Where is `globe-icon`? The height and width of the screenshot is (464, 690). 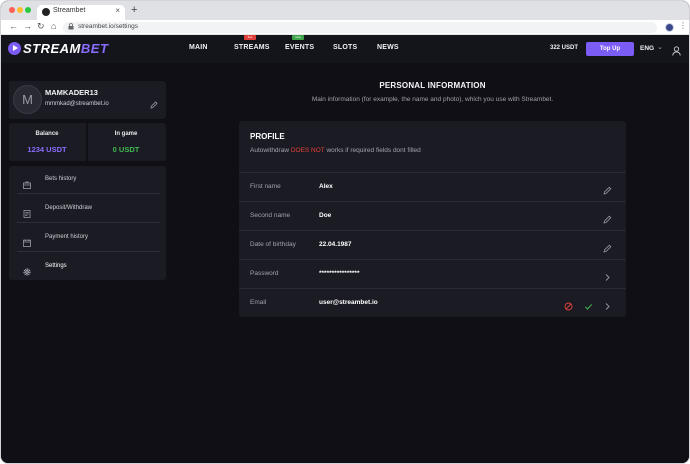
globe-icon is located at coordinates (46, 12).